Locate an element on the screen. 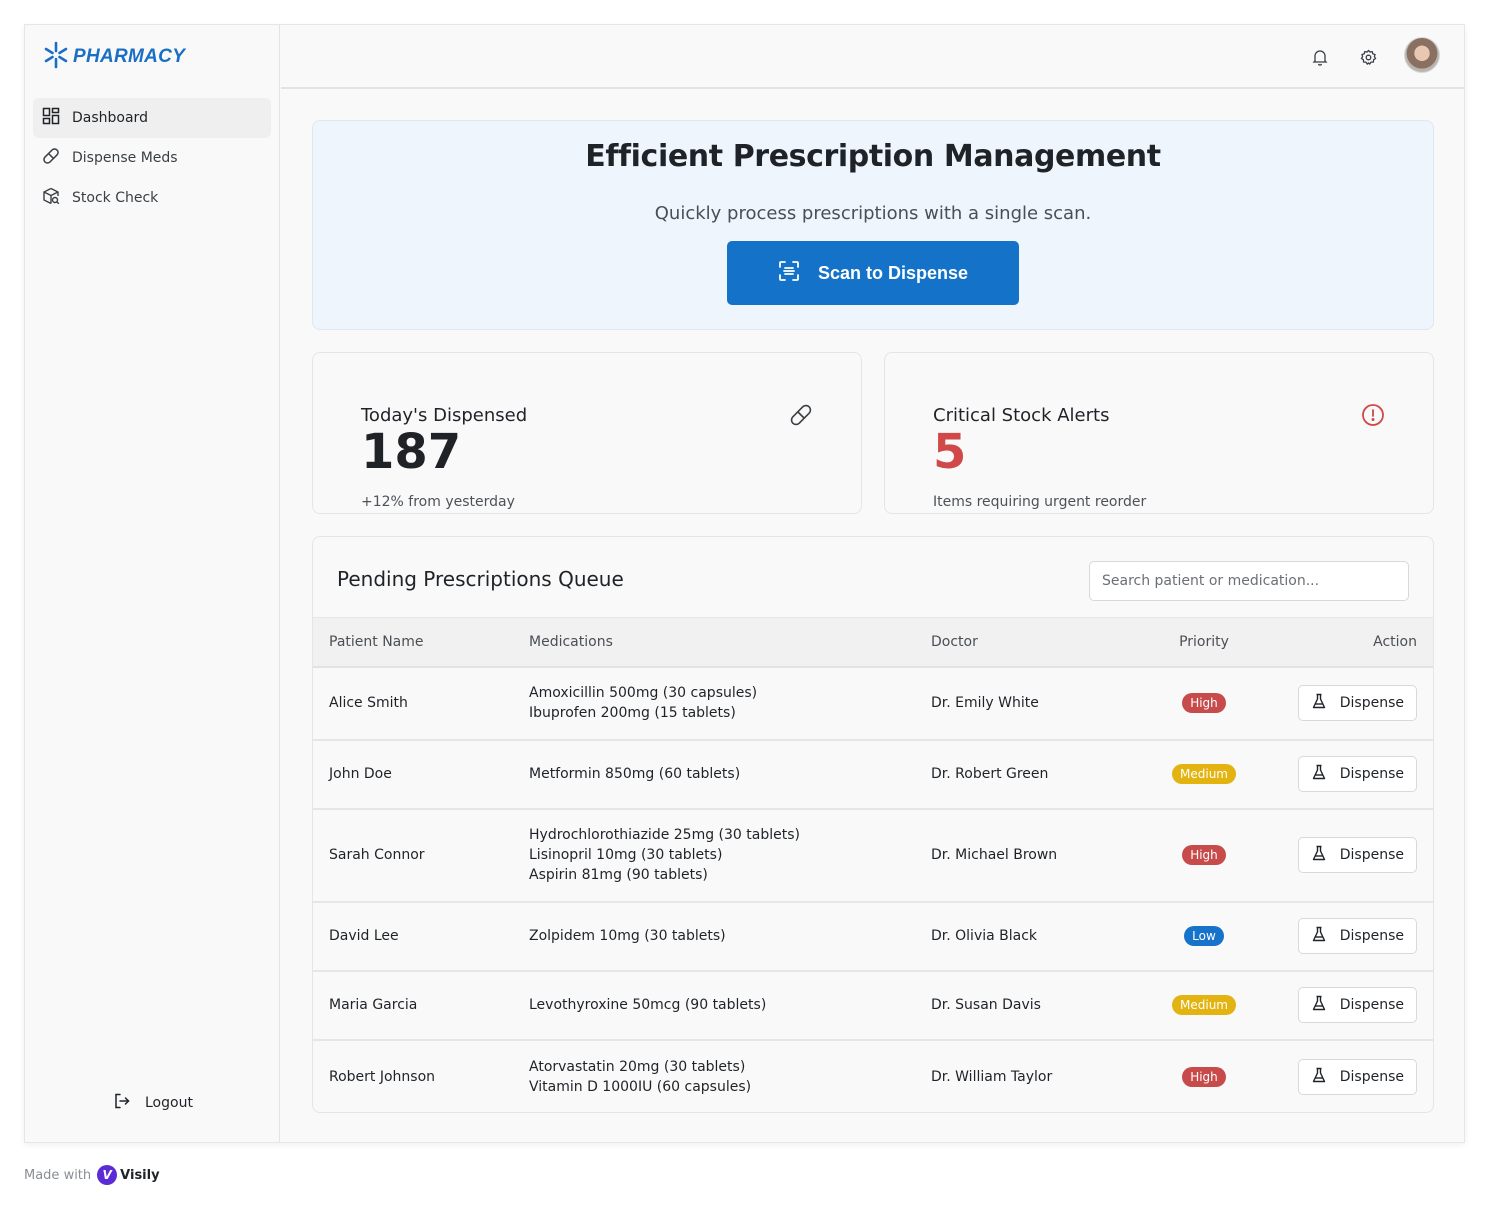 Image resolution: width=1488 pixels, height=1207 pixels. medication-line: Ibuprofen 200mg (15 tablets) is located at coordinates (632, 713).